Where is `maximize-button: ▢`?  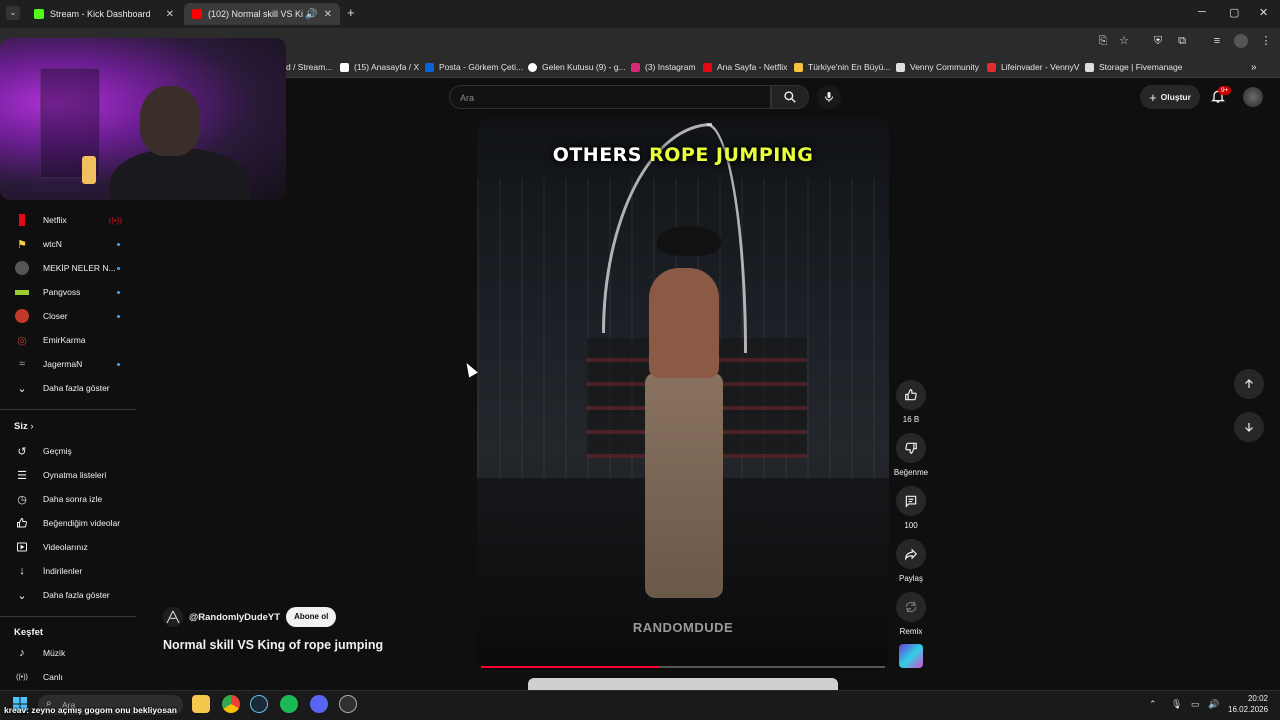 maximize-button: ▢ is located at coordinates (1234, 12).